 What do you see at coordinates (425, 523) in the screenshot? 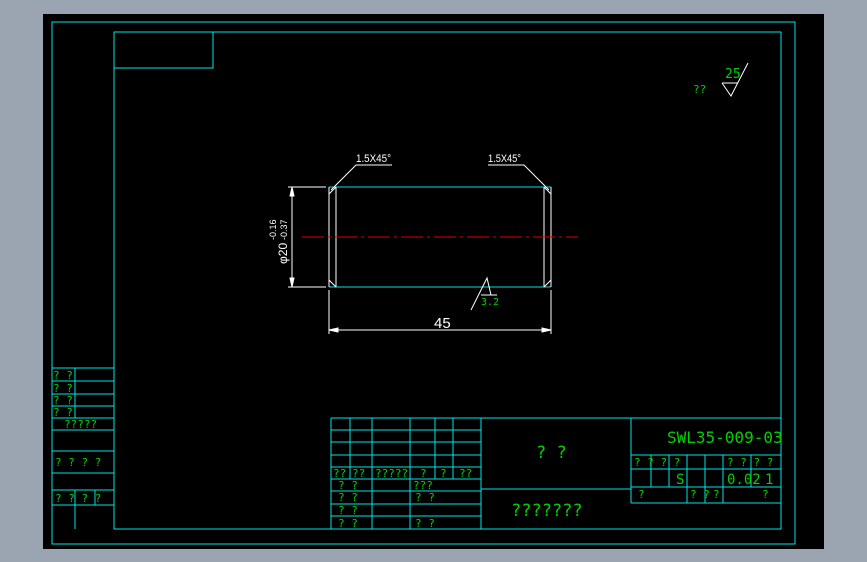
I see `sign-row-4-b: ? ?` at bounding box center [425, 523].